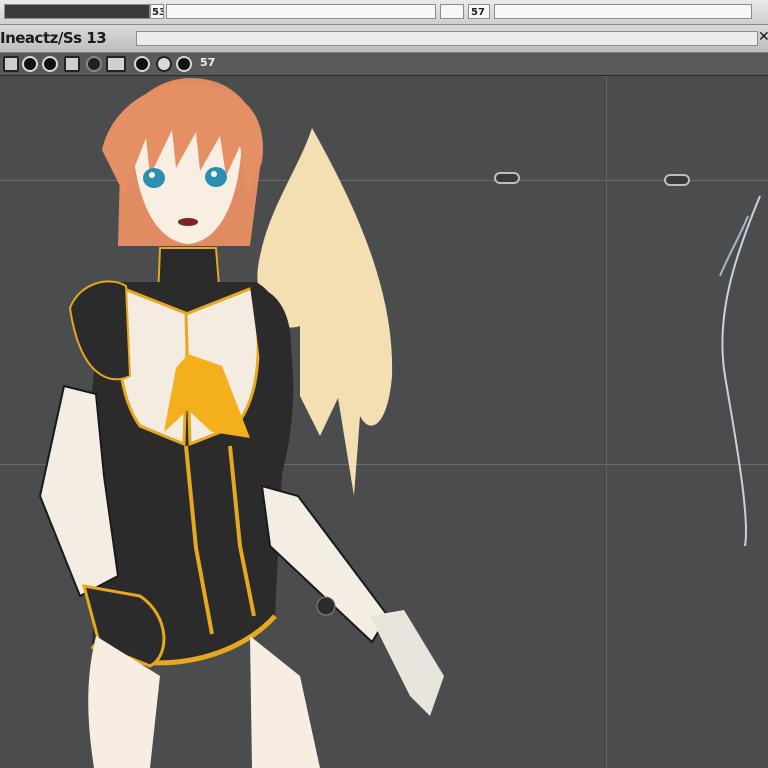  Describe the element at coordinates (53, 38) in the screenshot. I see `app-title: Ineactz/Ss 13` at that location.